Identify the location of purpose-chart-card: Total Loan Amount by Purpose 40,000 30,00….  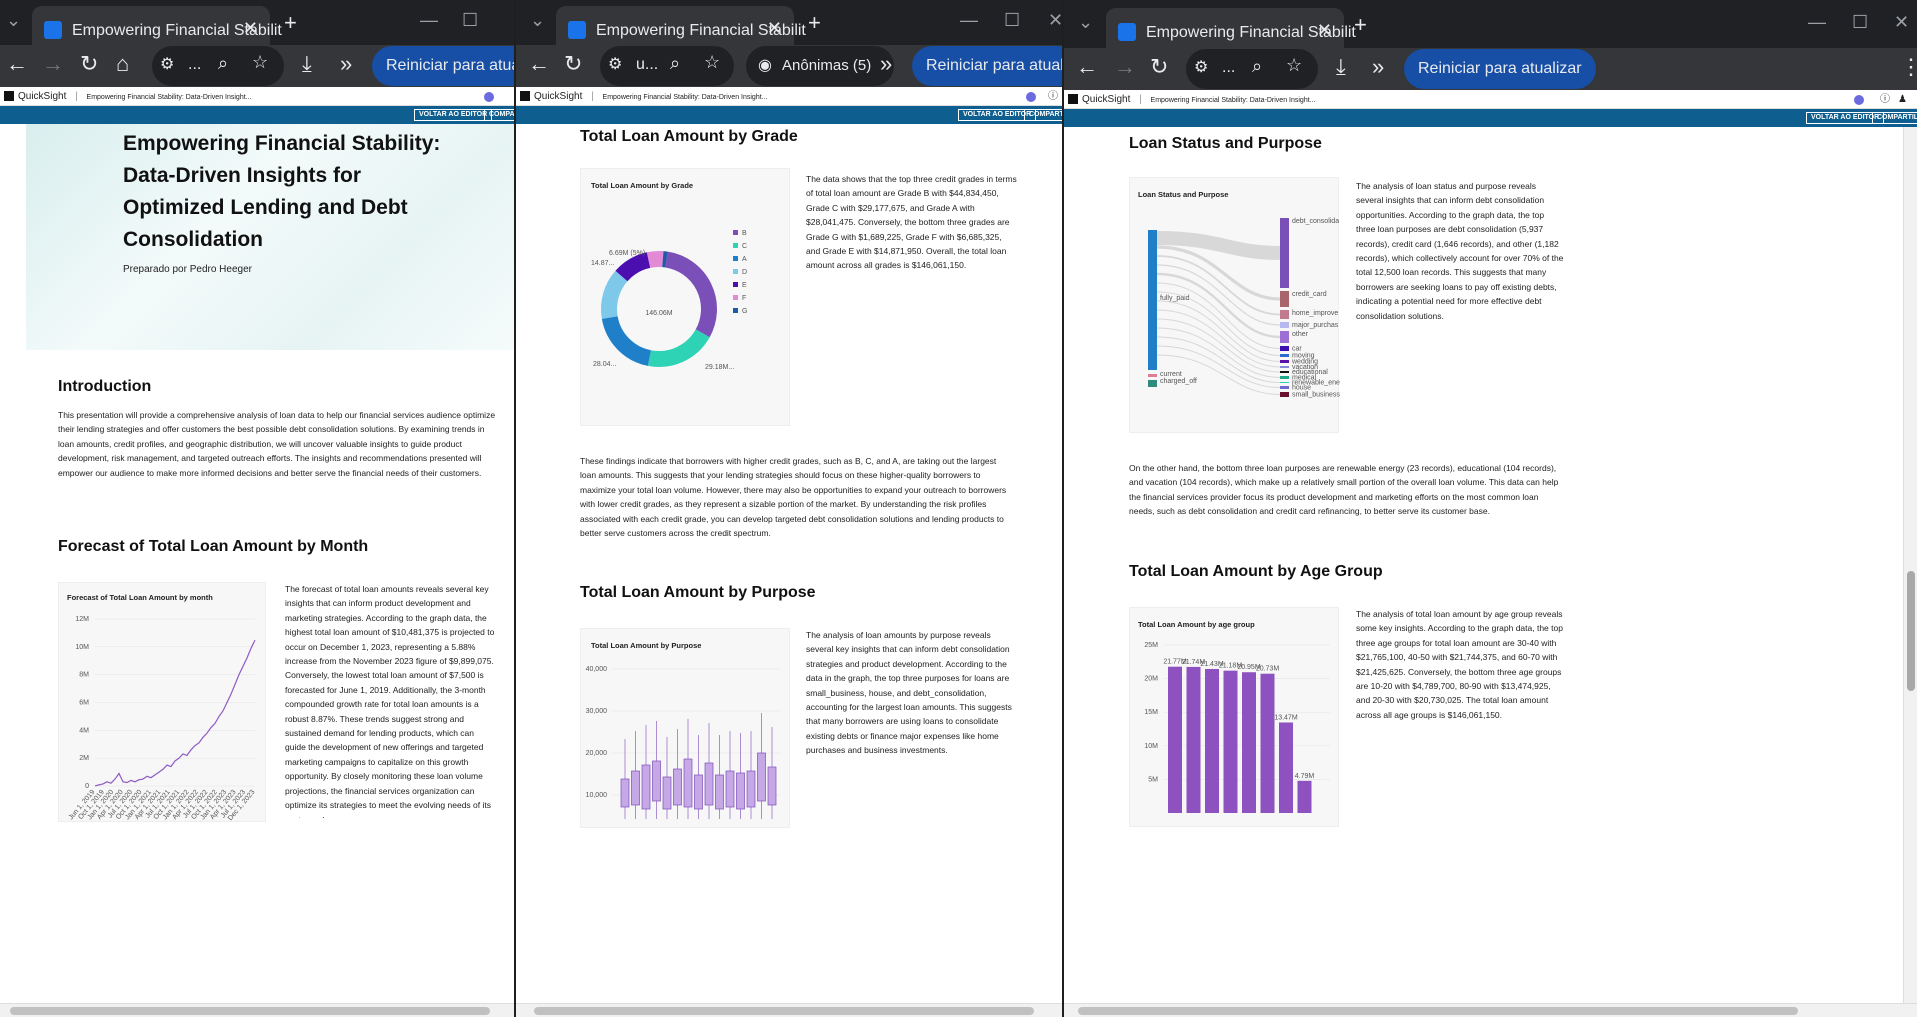
(685, 728).